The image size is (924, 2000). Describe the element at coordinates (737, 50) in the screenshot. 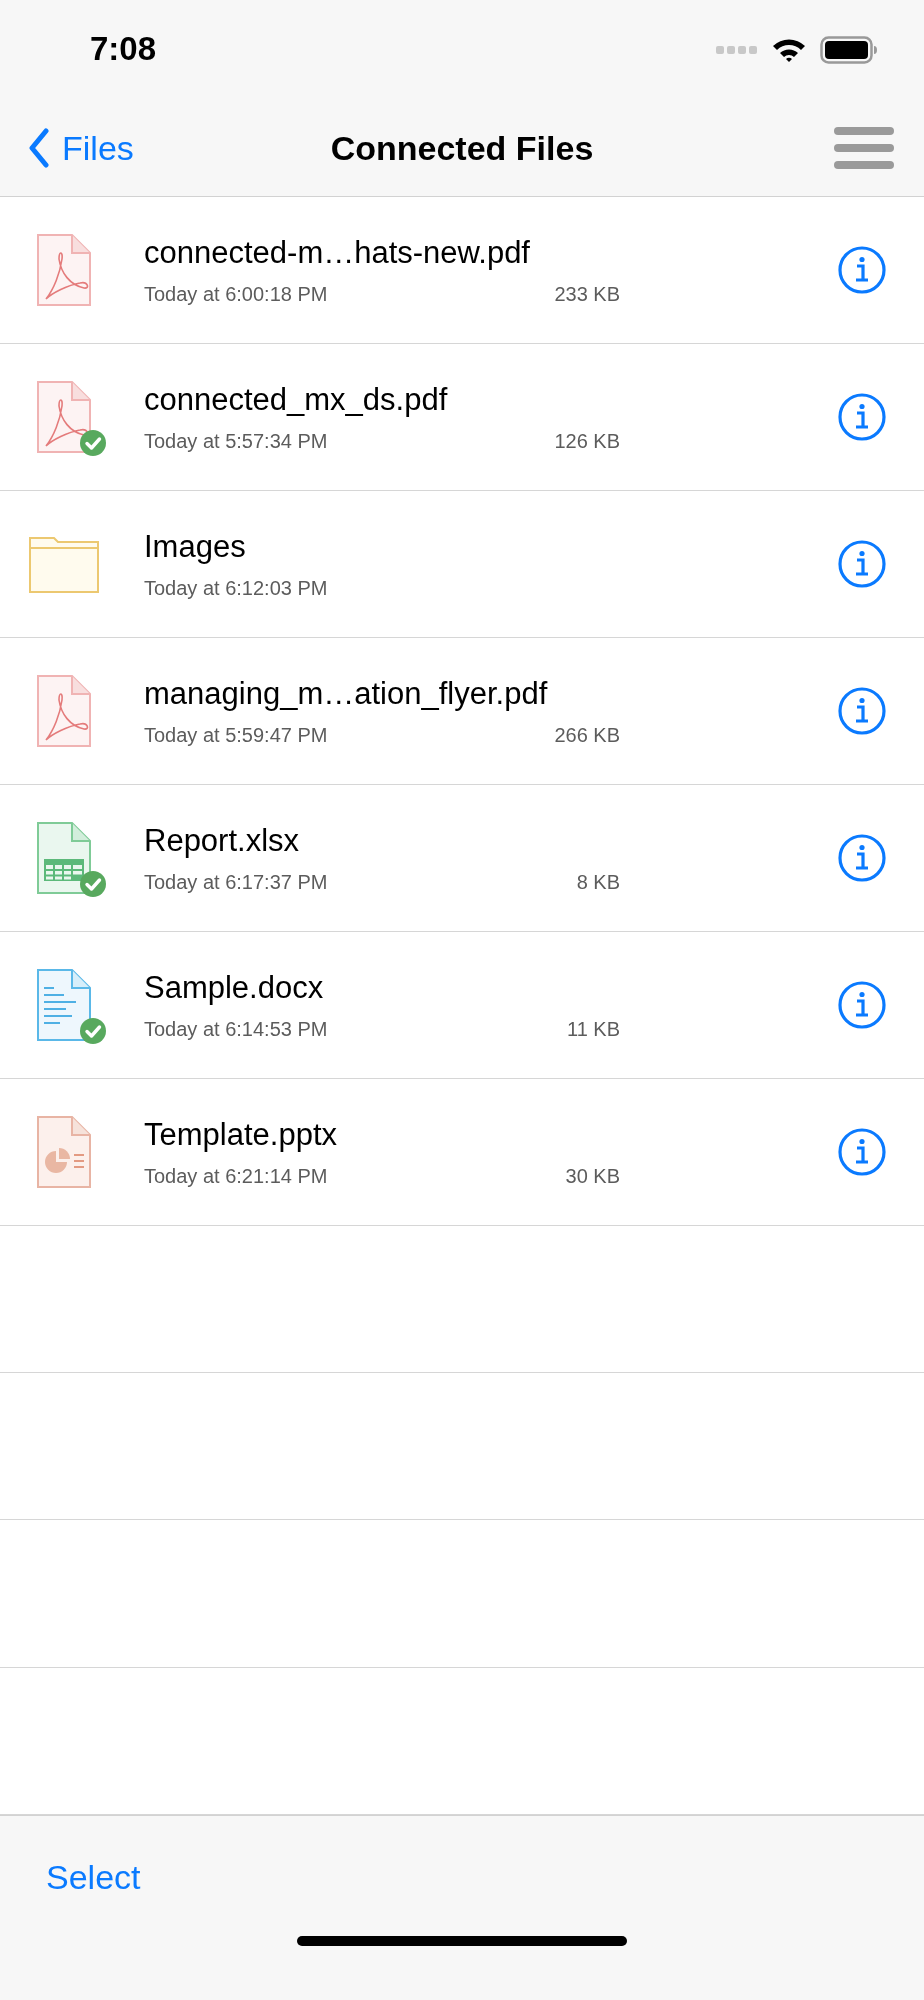

I see `signal-icon` at that location.